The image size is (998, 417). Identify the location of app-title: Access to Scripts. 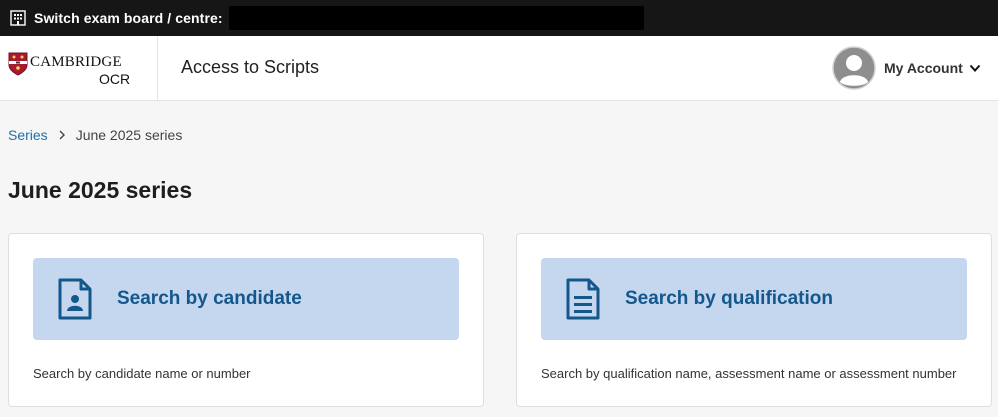
(250, 67).